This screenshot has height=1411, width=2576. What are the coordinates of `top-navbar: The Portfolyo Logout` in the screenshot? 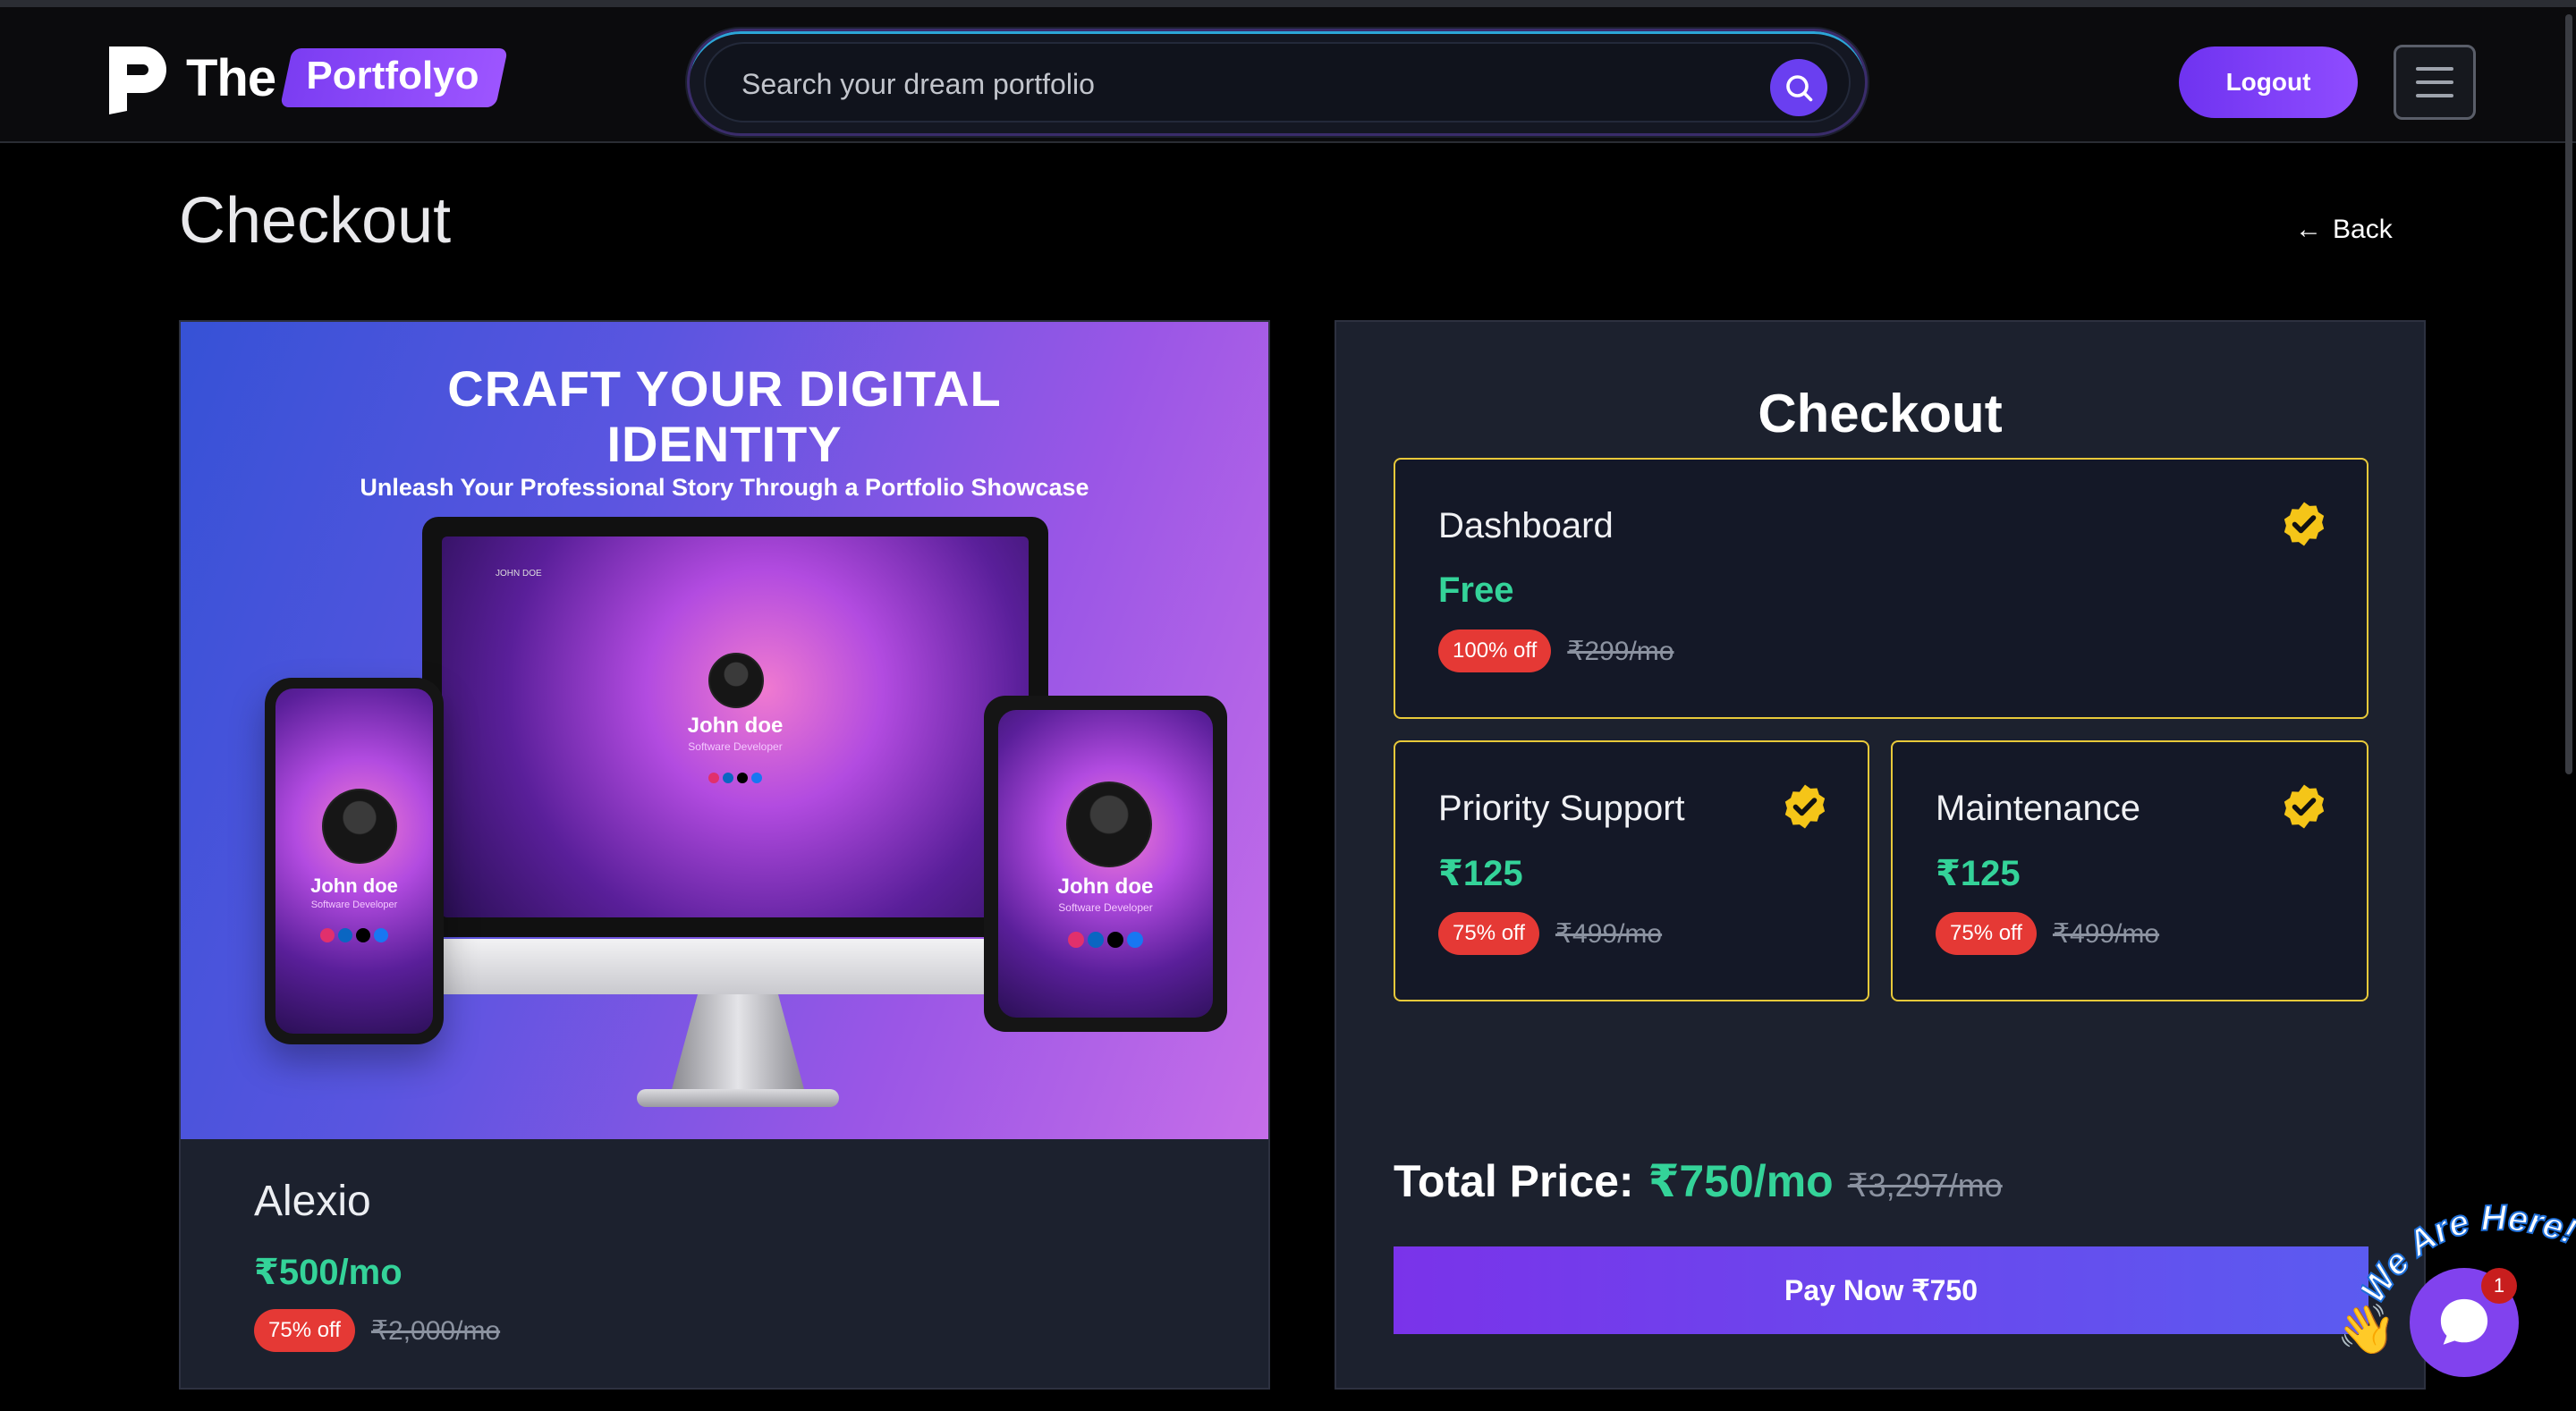 It's located at (1288, 75).